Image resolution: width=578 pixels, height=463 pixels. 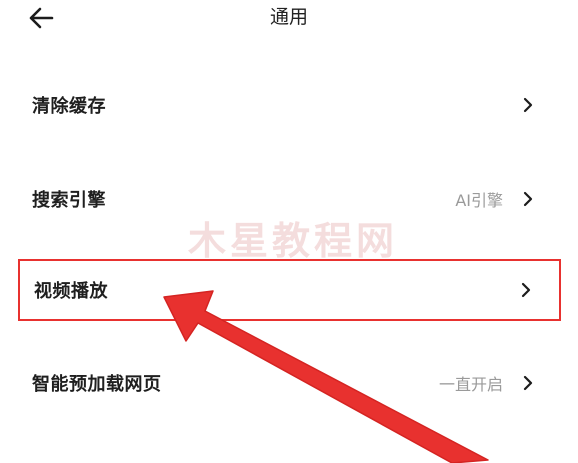 What do you see at coordinates (289, 199) in the screenshot?
I see `setting-search-engine: 搜索引擎 AI引擎` at bounding box center [289, 199].